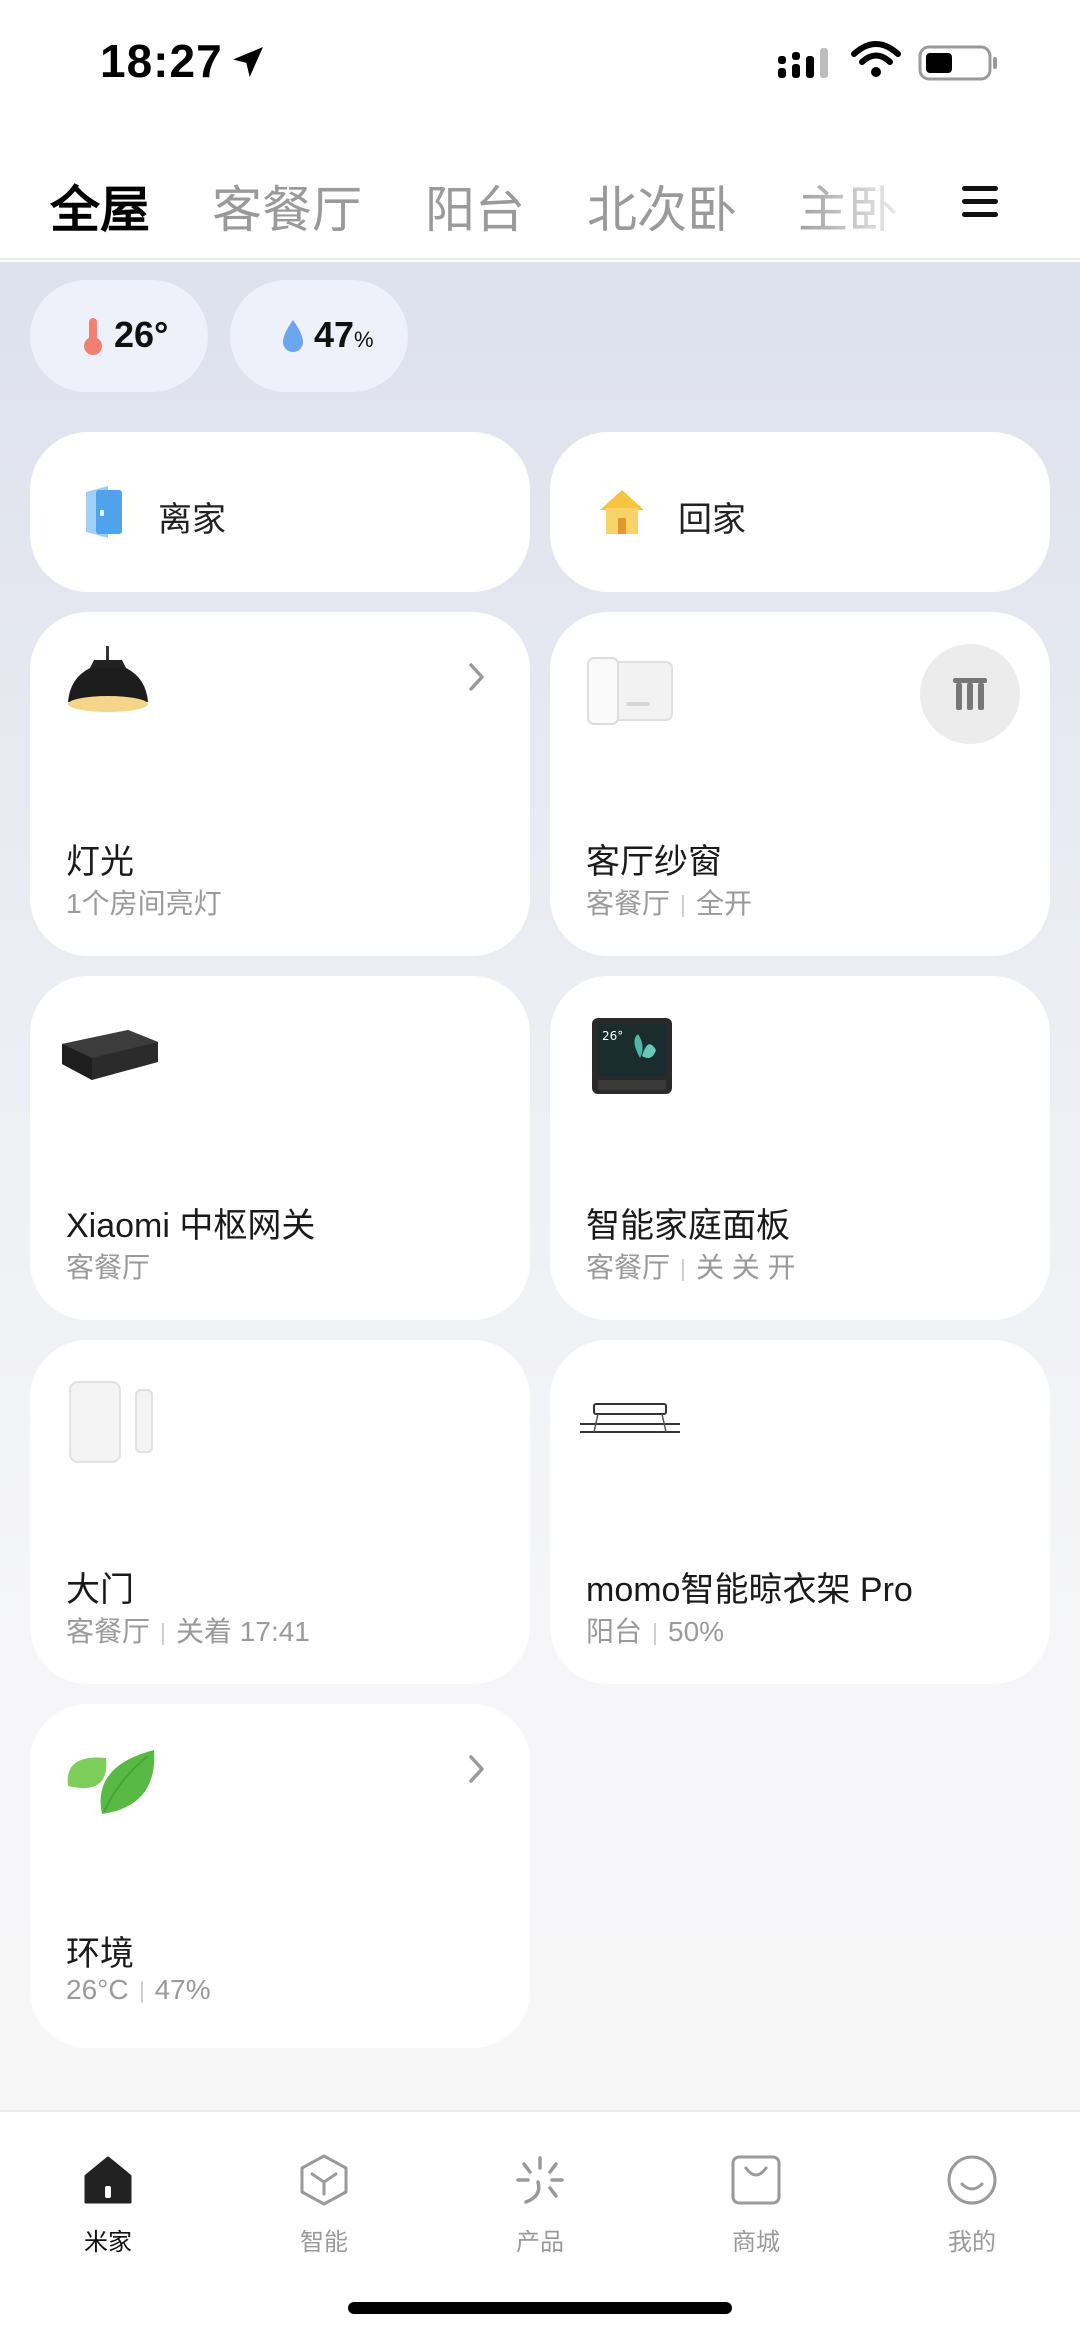 Image resolution: width=1080 pixels, height=2337 pixels. Describe the element at coordinates (803, 63) in the screenshot. I see `signal-icon` at that location.